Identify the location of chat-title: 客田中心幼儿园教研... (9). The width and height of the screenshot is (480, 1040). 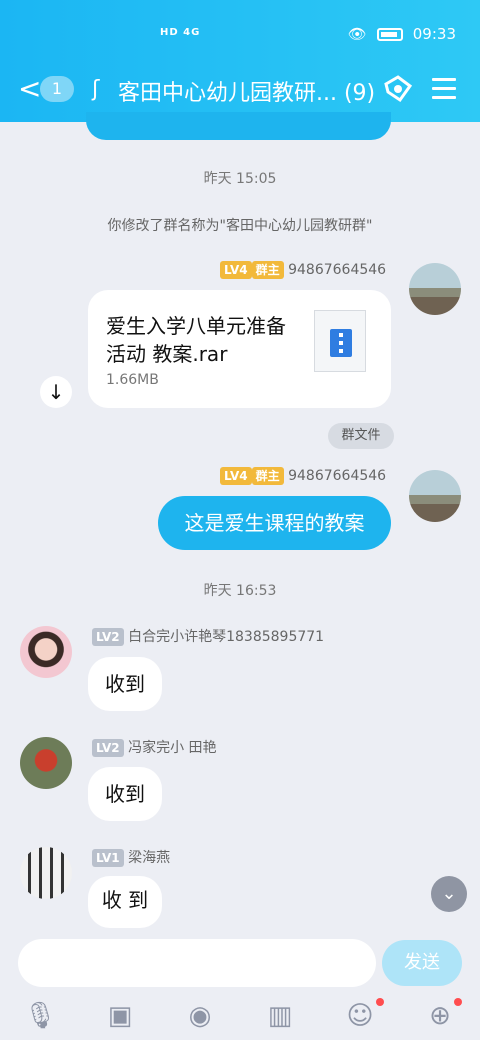
(246, 91).